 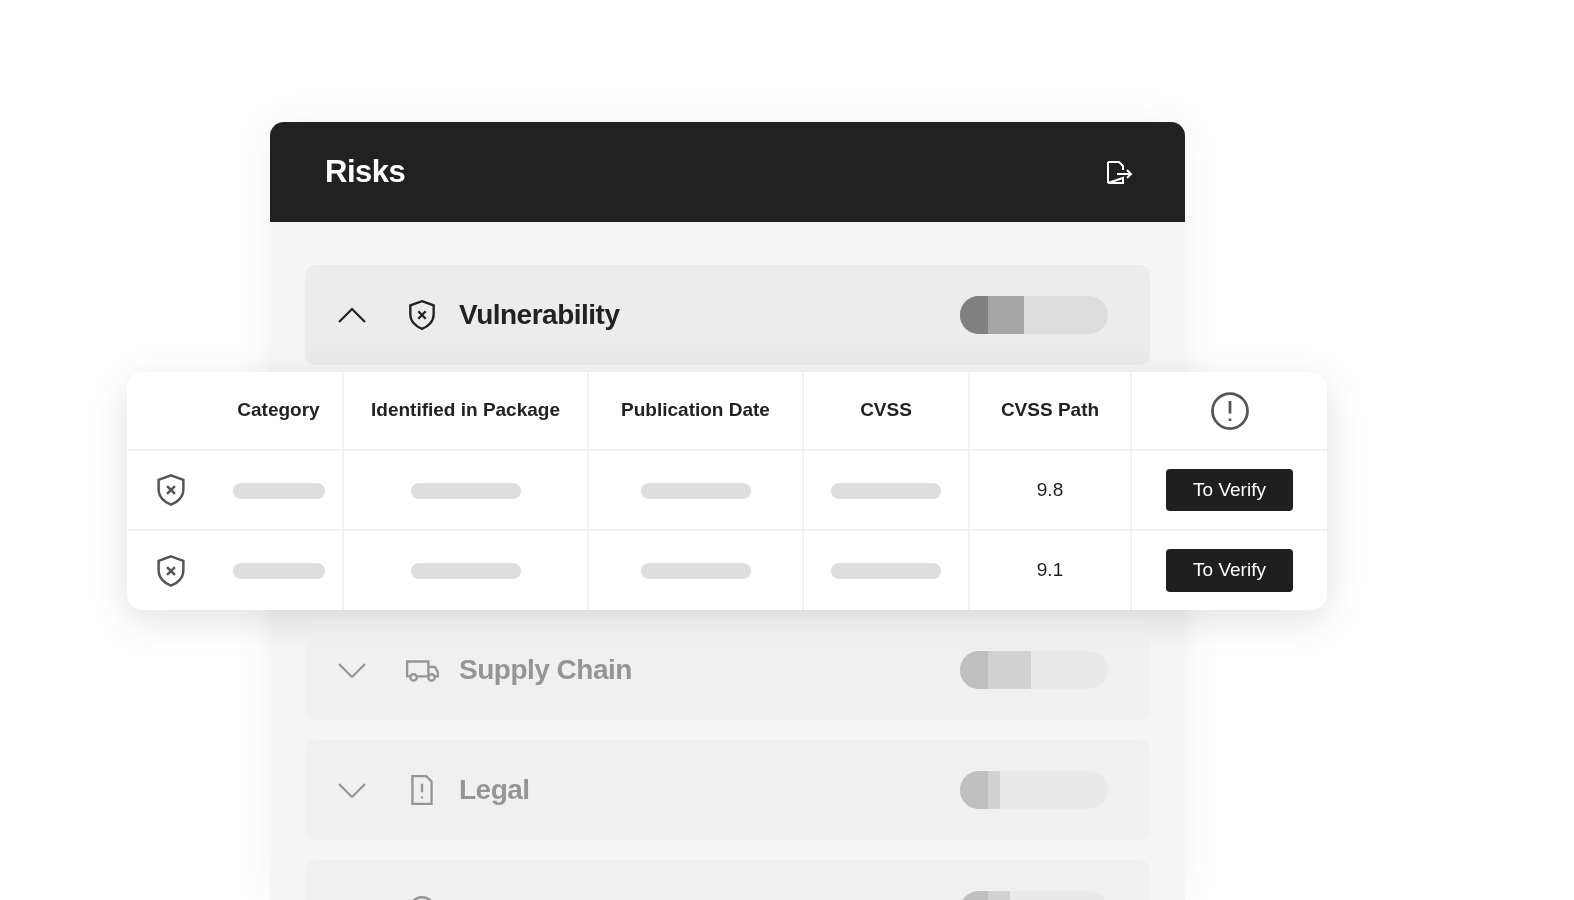 What do you see at coordinates (695, 410) in the screenshot?
I see `column-header: Publication Date` at bounding box center [695, 410].